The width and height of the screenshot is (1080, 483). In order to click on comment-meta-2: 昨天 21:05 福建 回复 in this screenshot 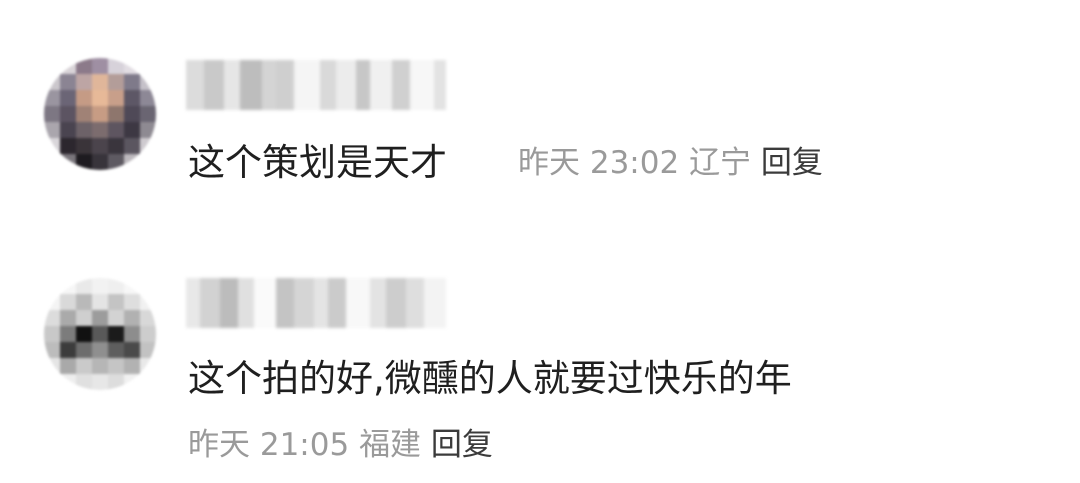, I will do `click(340, 445)`.